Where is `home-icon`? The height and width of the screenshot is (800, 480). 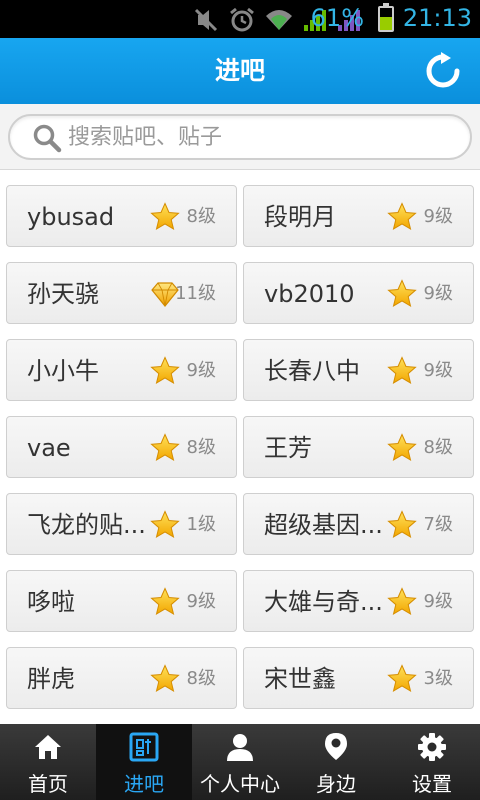 home-icon is located at coordinates (48, 747).